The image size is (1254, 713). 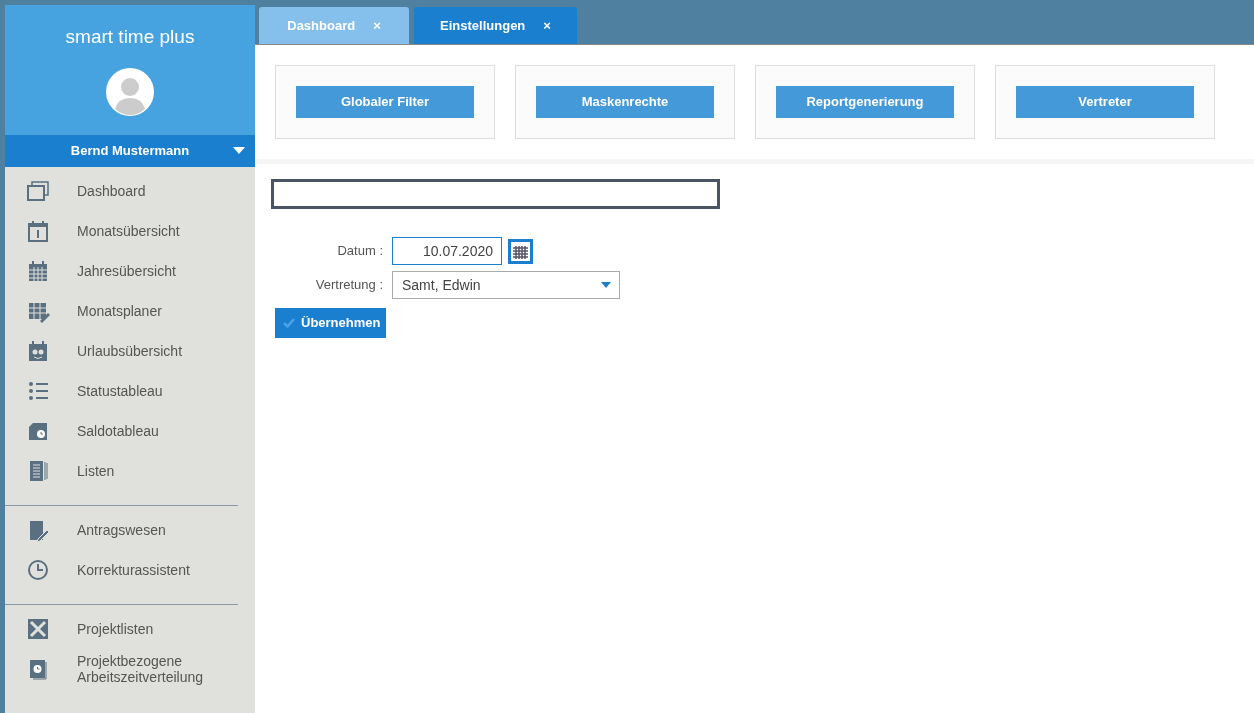 I want to click on tile-button: Globaler Filter, so click(x=385, y=102).